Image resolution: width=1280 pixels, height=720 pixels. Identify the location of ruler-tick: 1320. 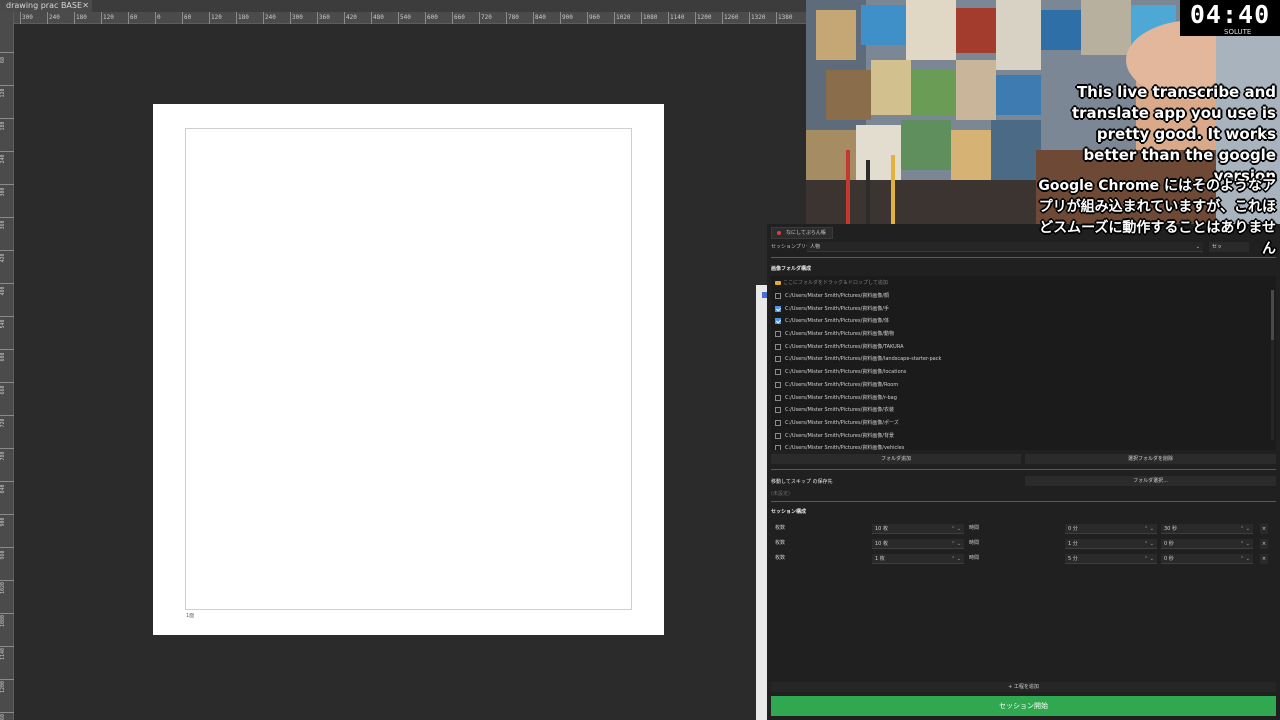
(757, 18).